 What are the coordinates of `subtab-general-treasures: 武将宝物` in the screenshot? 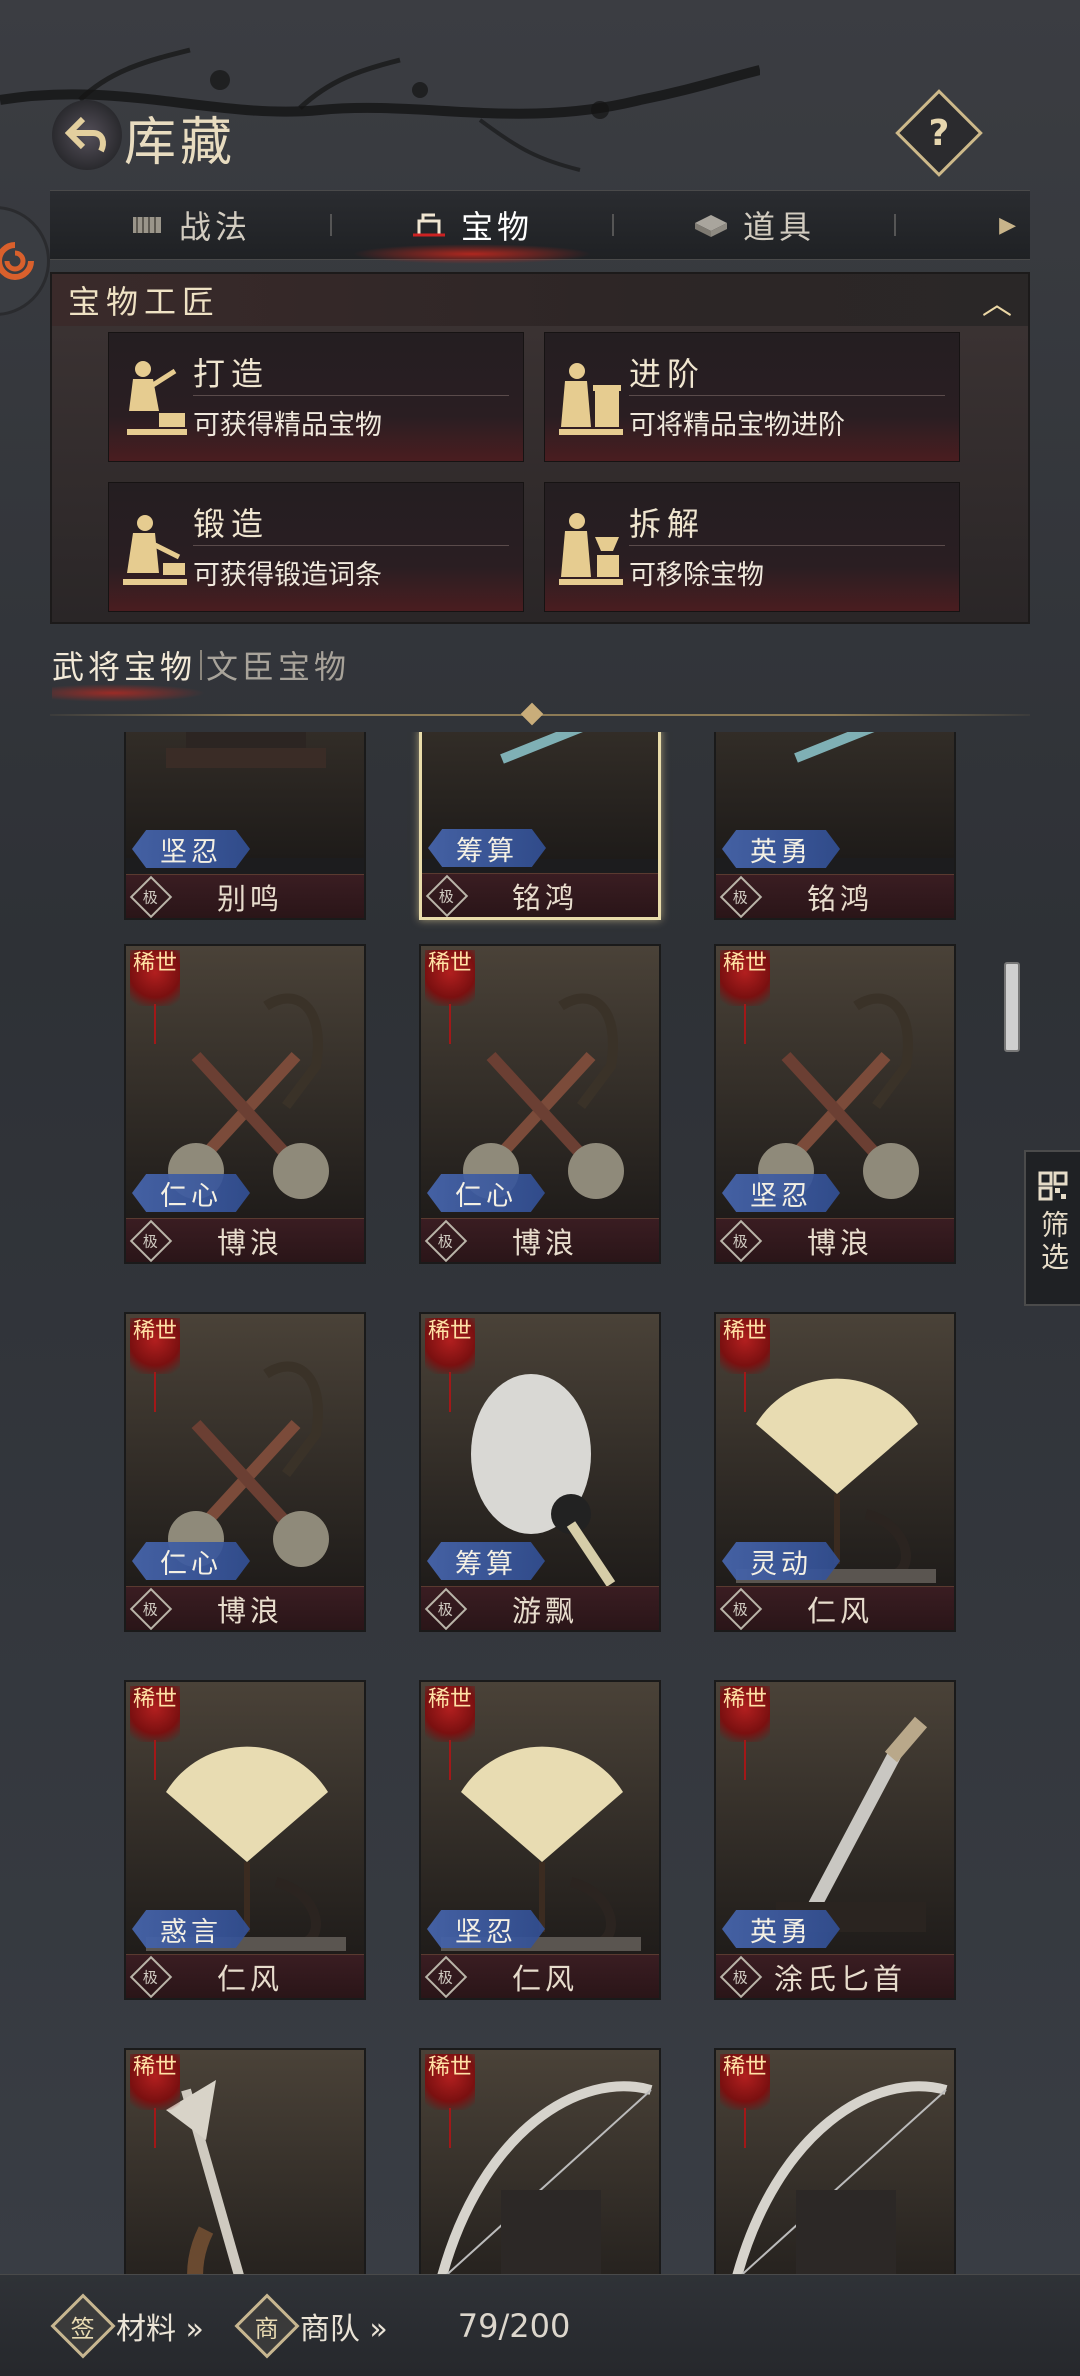 It's located at (129, 672).